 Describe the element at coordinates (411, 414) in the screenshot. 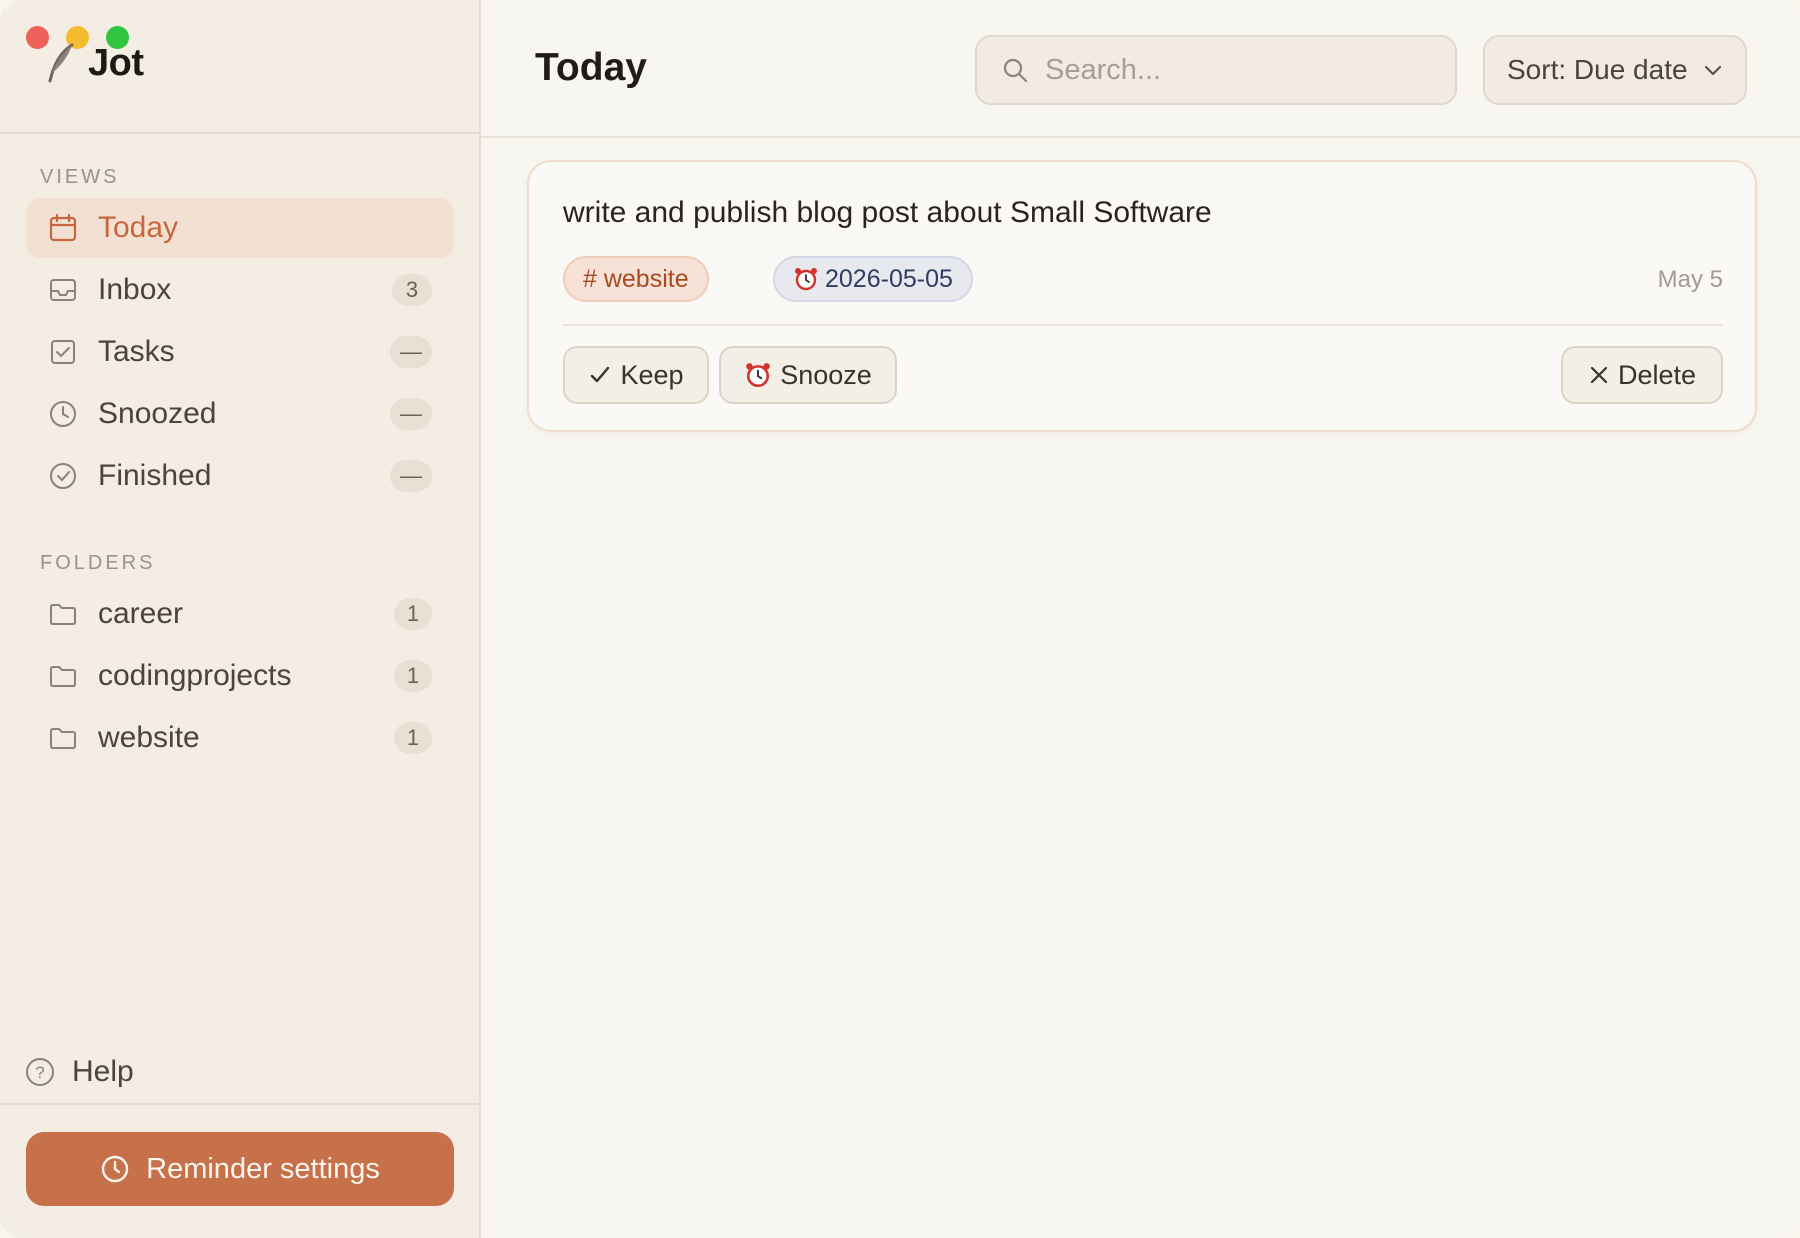

I see `snoozed-count-badge: —` at that location.